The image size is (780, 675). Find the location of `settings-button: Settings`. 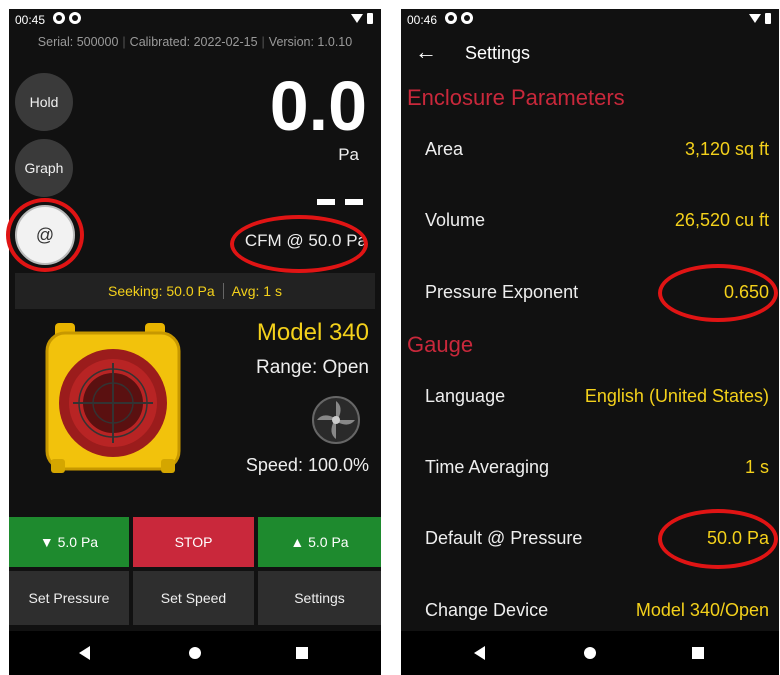

settings-button: Settings is located at coordinates (319, 598).